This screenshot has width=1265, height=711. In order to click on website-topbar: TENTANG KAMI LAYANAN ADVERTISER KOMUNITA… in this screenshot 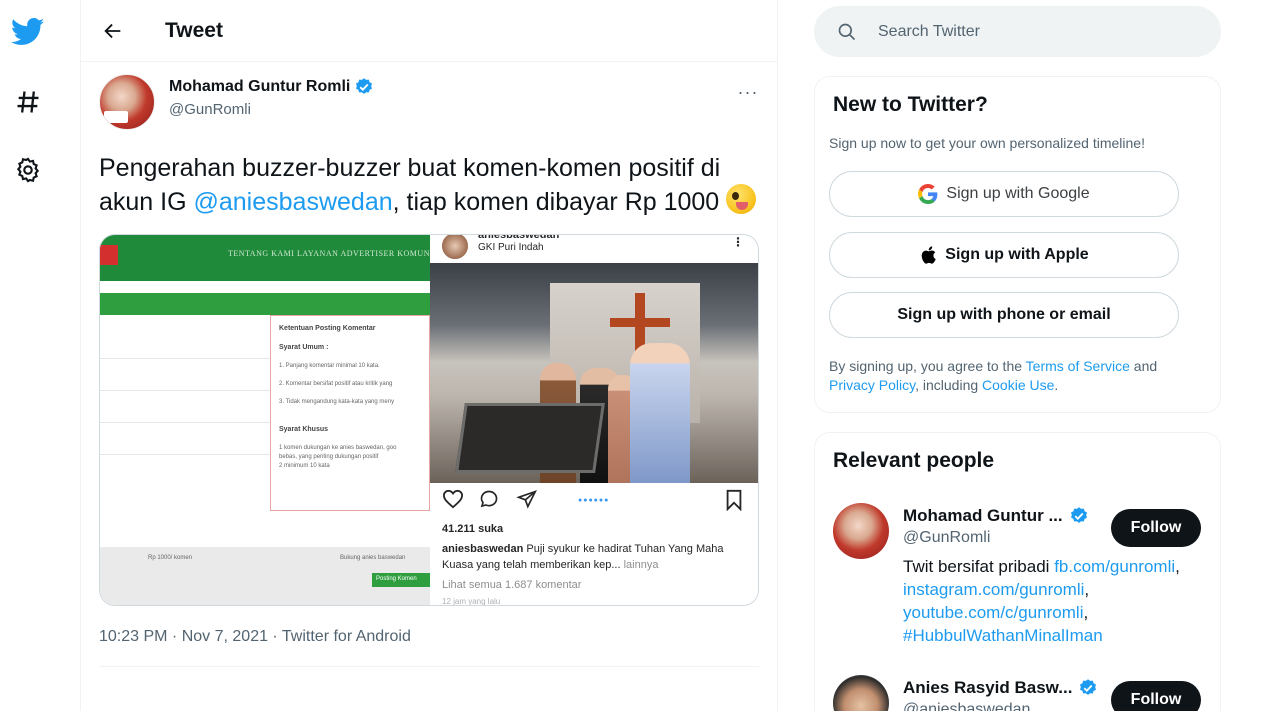, I will do `click(274, 258)`.